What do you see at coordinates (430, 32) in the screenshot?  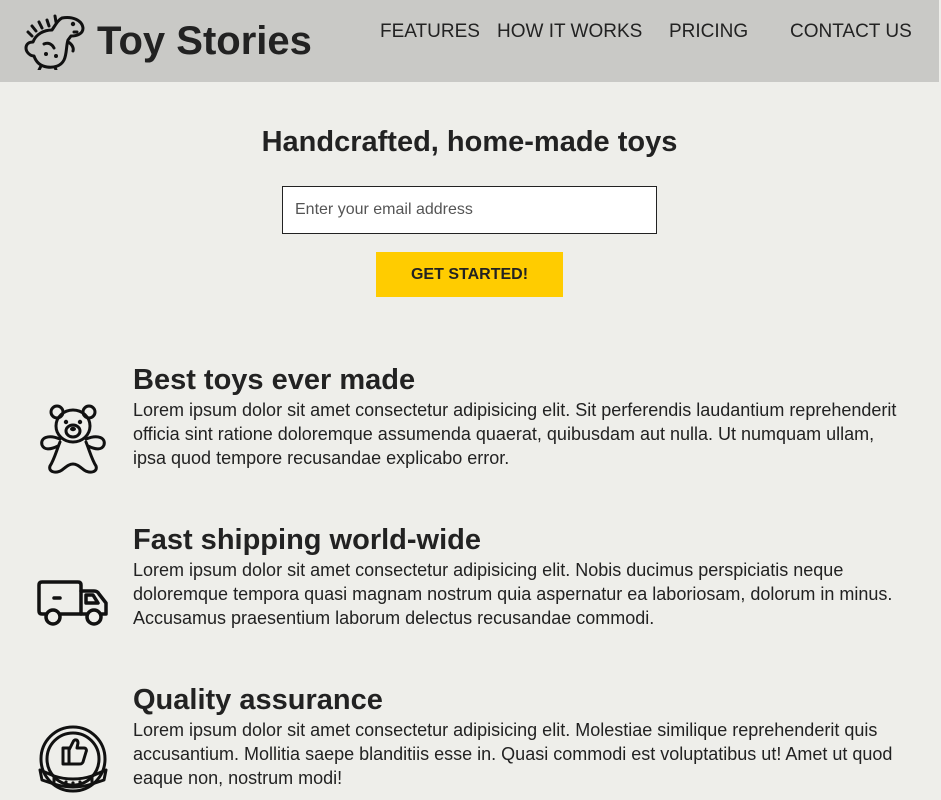 I see `nav-features: FEATURES` at bounding box center [430, 32].